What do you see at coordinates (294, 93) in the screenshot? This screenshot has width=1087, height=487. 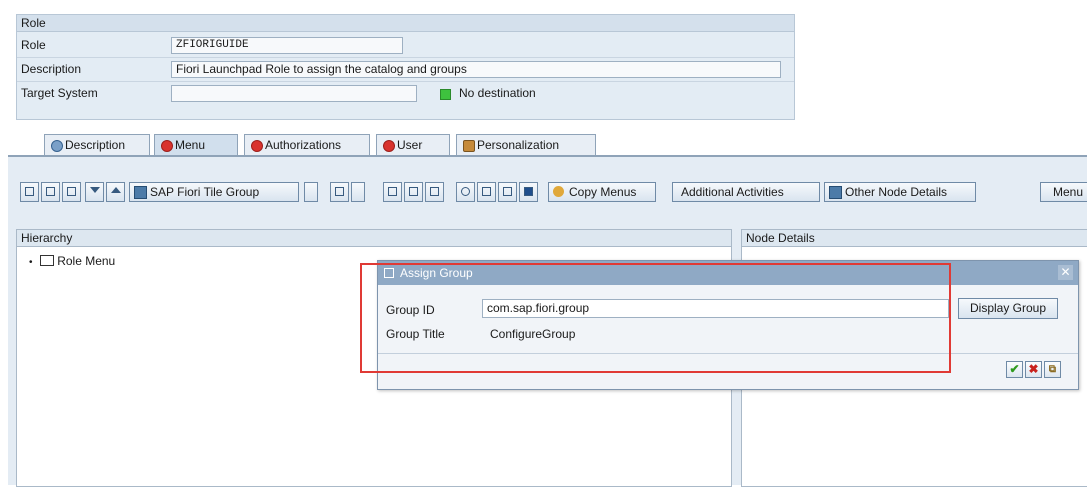 I see `target-system-field` at bounding box center [294, 93].